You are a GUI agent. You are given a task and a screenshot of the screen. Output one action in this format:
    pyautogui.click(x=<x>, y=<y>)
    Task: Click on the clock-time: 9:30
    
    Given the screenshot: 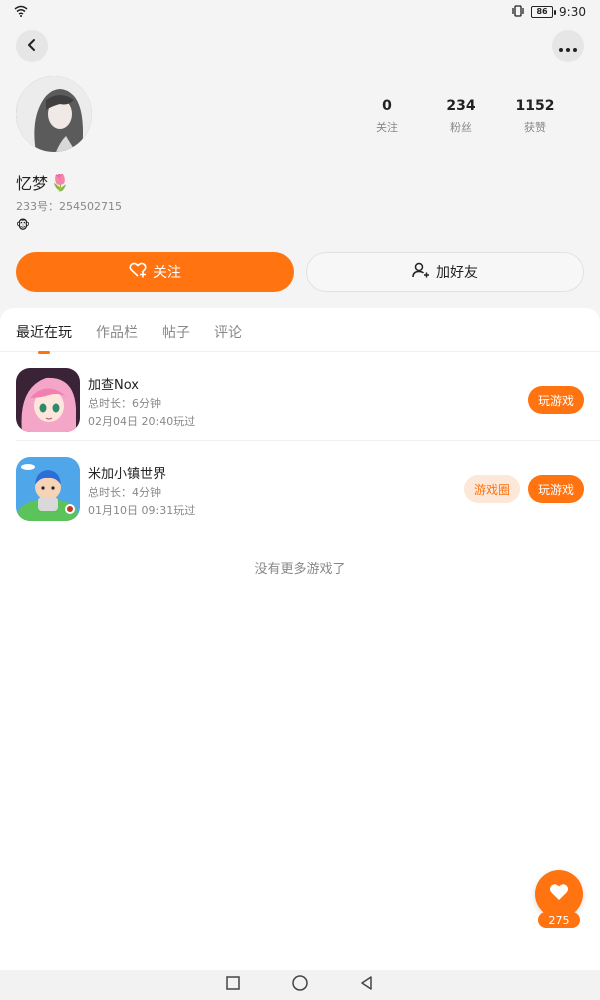 What is the action you would take?
    pyautogui.click(x=572, y=12)
    